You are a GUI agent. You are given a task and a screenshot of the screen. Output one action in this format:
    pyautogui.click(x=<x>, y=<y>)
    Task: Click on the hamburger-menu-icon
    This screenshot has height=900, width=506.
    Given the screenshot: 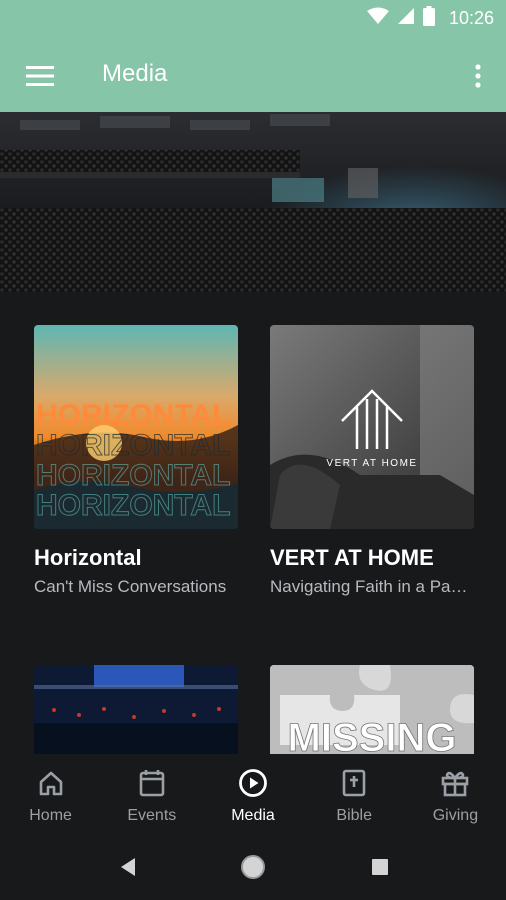 What is the action you would take?
    pyautogui.click(x=40, y=76)
    